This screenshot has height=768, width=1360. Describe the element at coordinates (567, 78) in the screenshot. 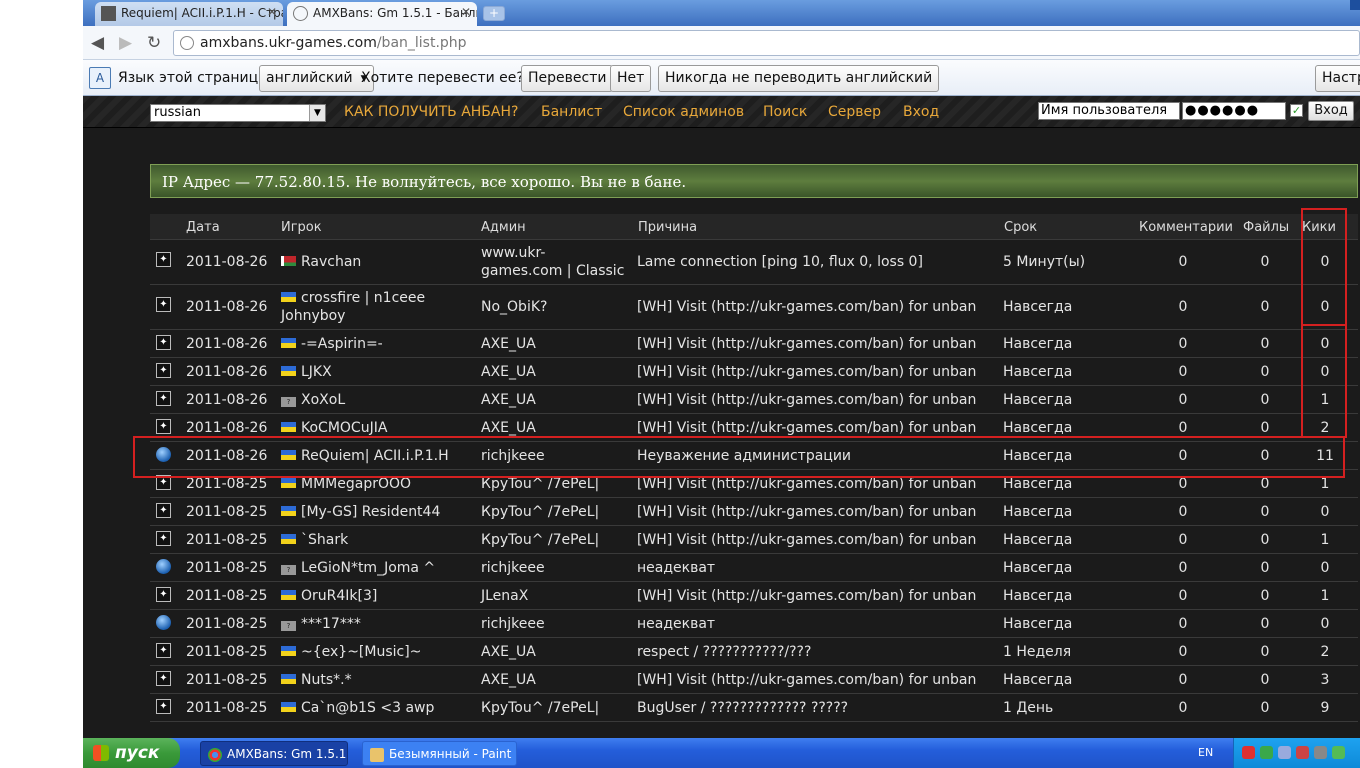

I see `translate-button: Перевести` at that location.